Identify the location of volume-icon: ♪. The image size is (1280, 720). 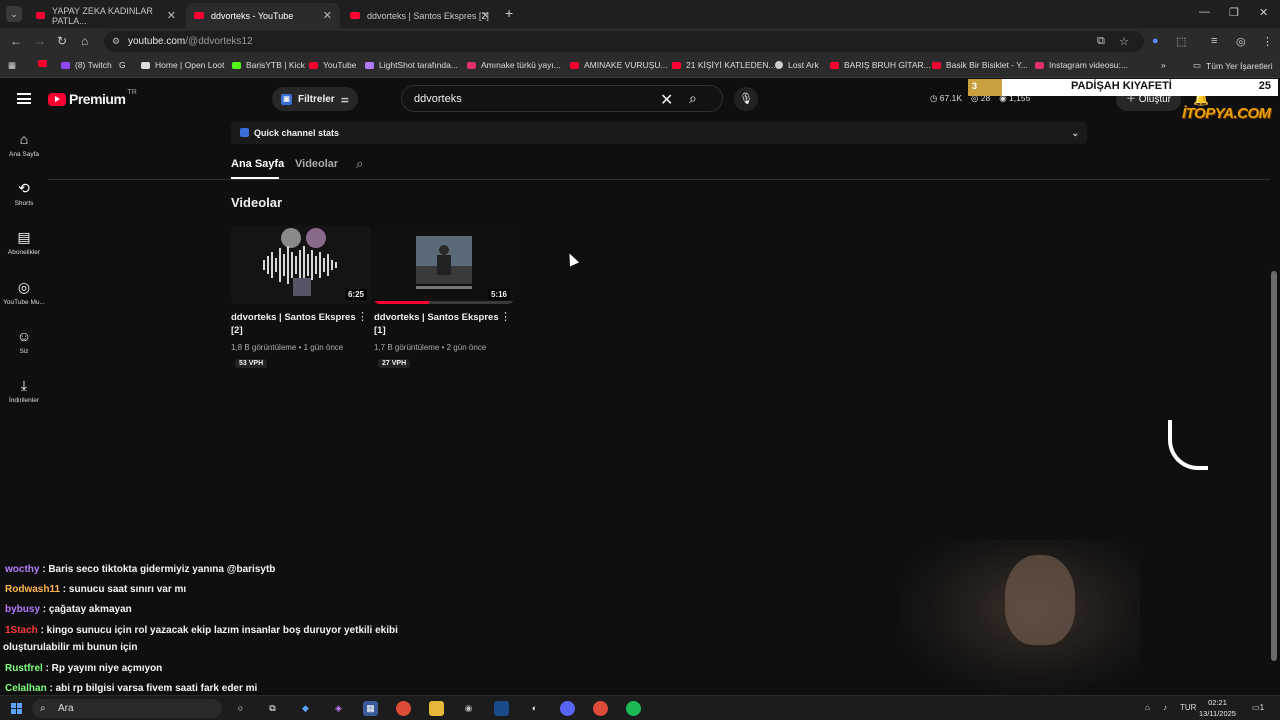
(1165, 707).